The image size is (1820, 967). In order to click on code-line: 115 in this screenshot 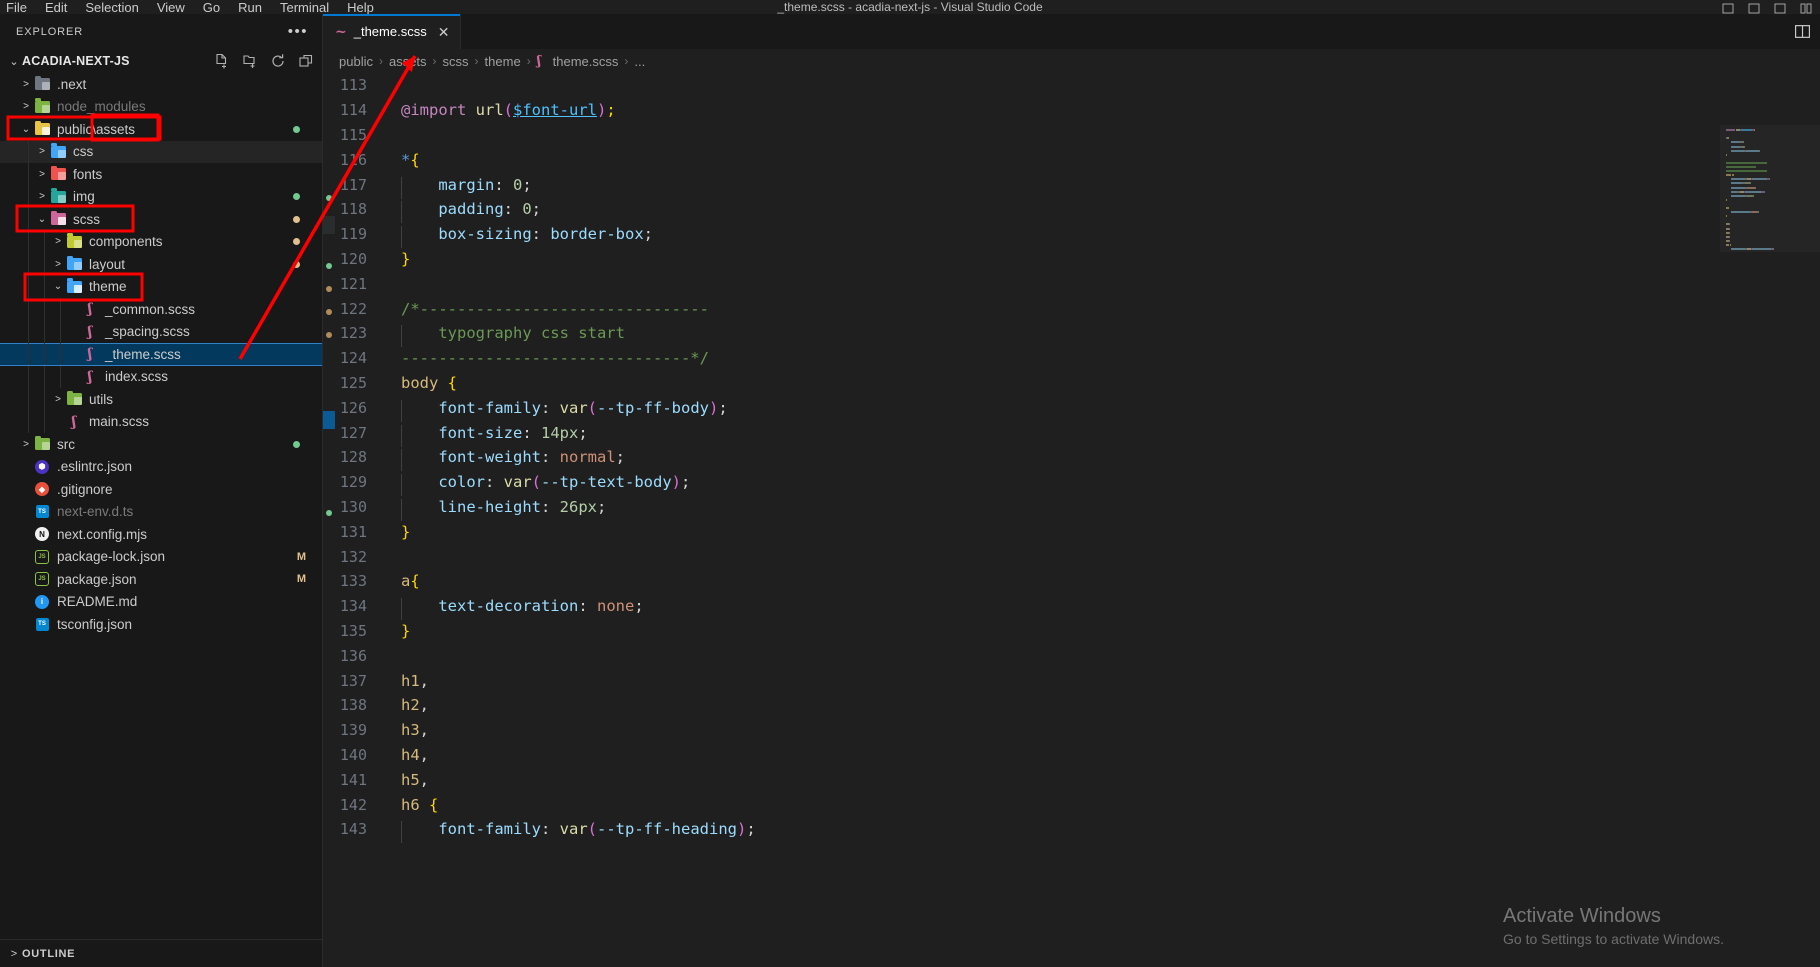, I will do `click(1077, 135)`.